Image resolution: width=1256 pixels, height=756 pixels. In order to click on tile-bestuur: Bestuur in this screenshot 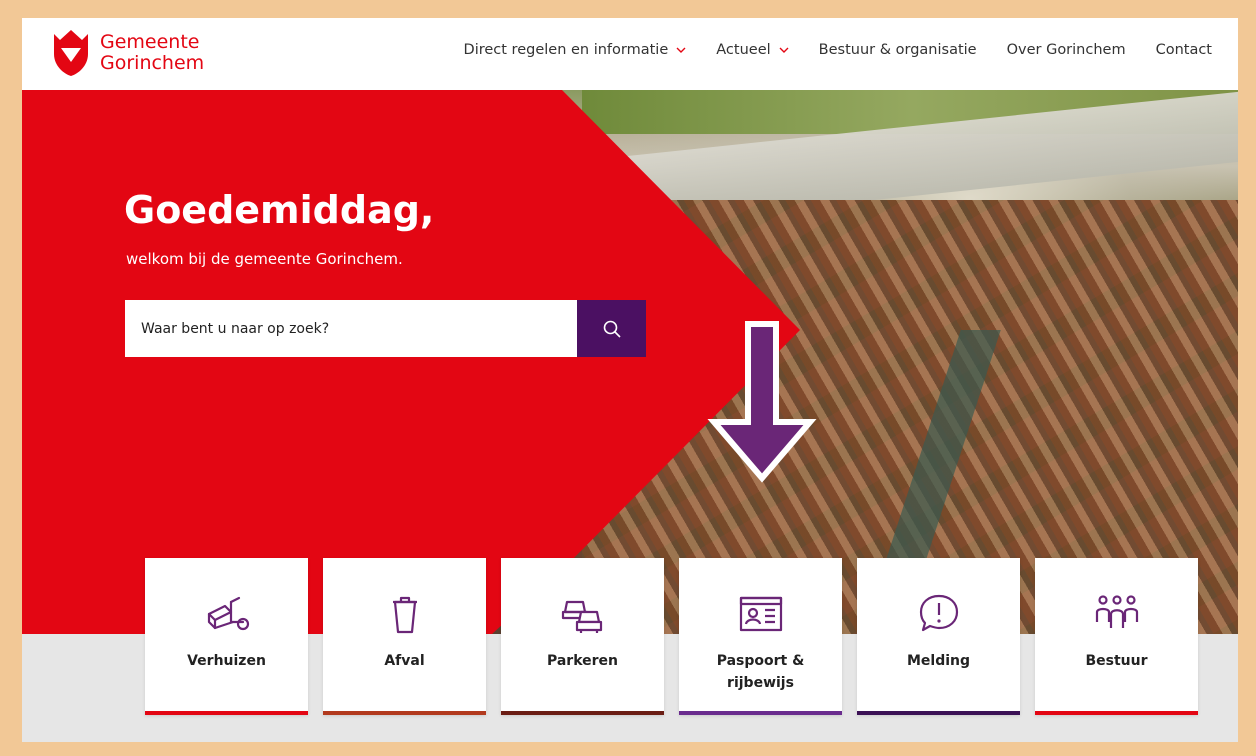, I will do `click(1116, 636)`.